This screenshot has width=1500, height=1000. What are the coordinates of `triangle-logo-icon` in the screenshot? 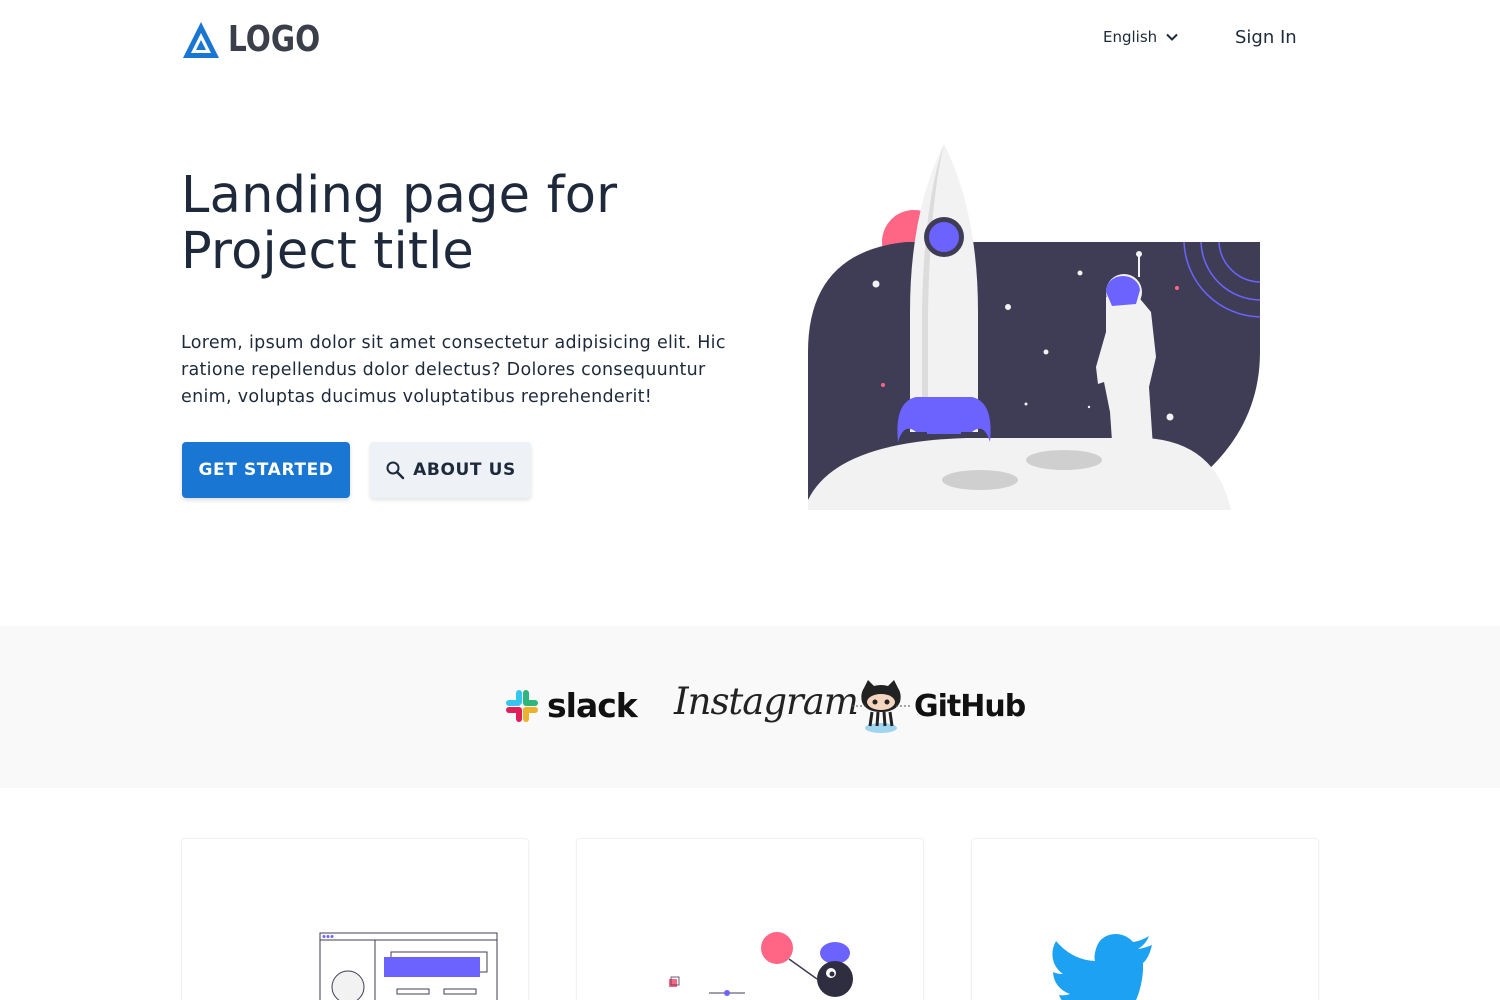 It's located at (201, 40).